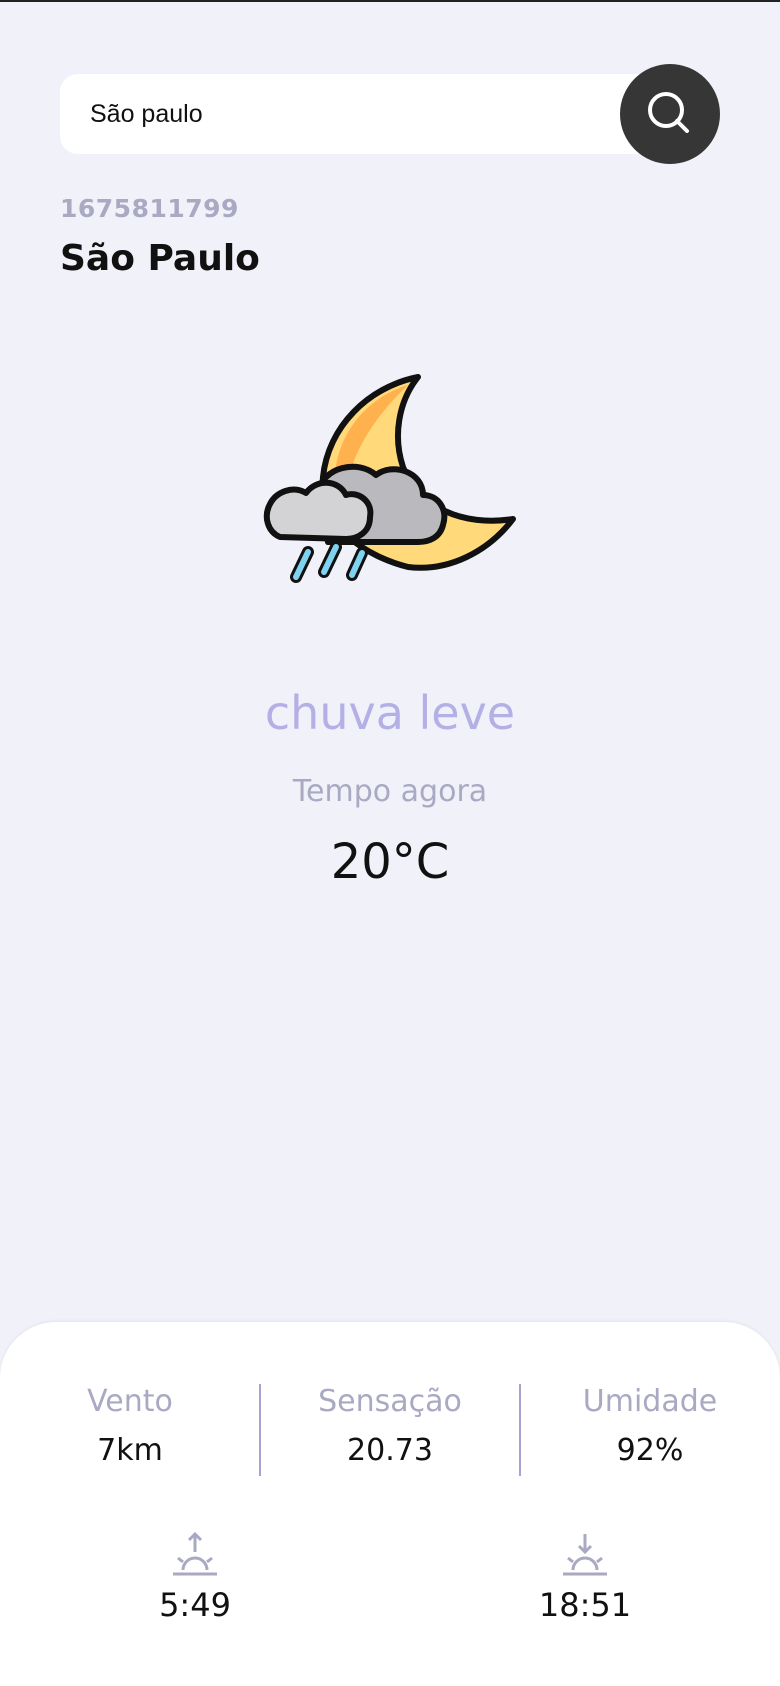 This screenshot has height=1686, width=780. I want to click on current-time-label: Tempo agora, so click(390, 791).